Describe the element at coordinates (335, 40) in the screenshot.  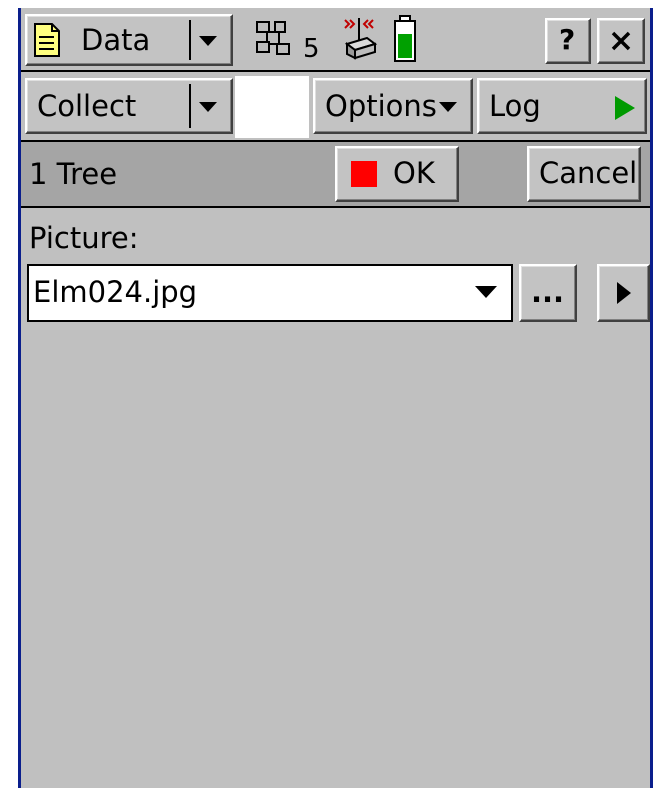
I see `title-bar: Data 5 ?` at that location.